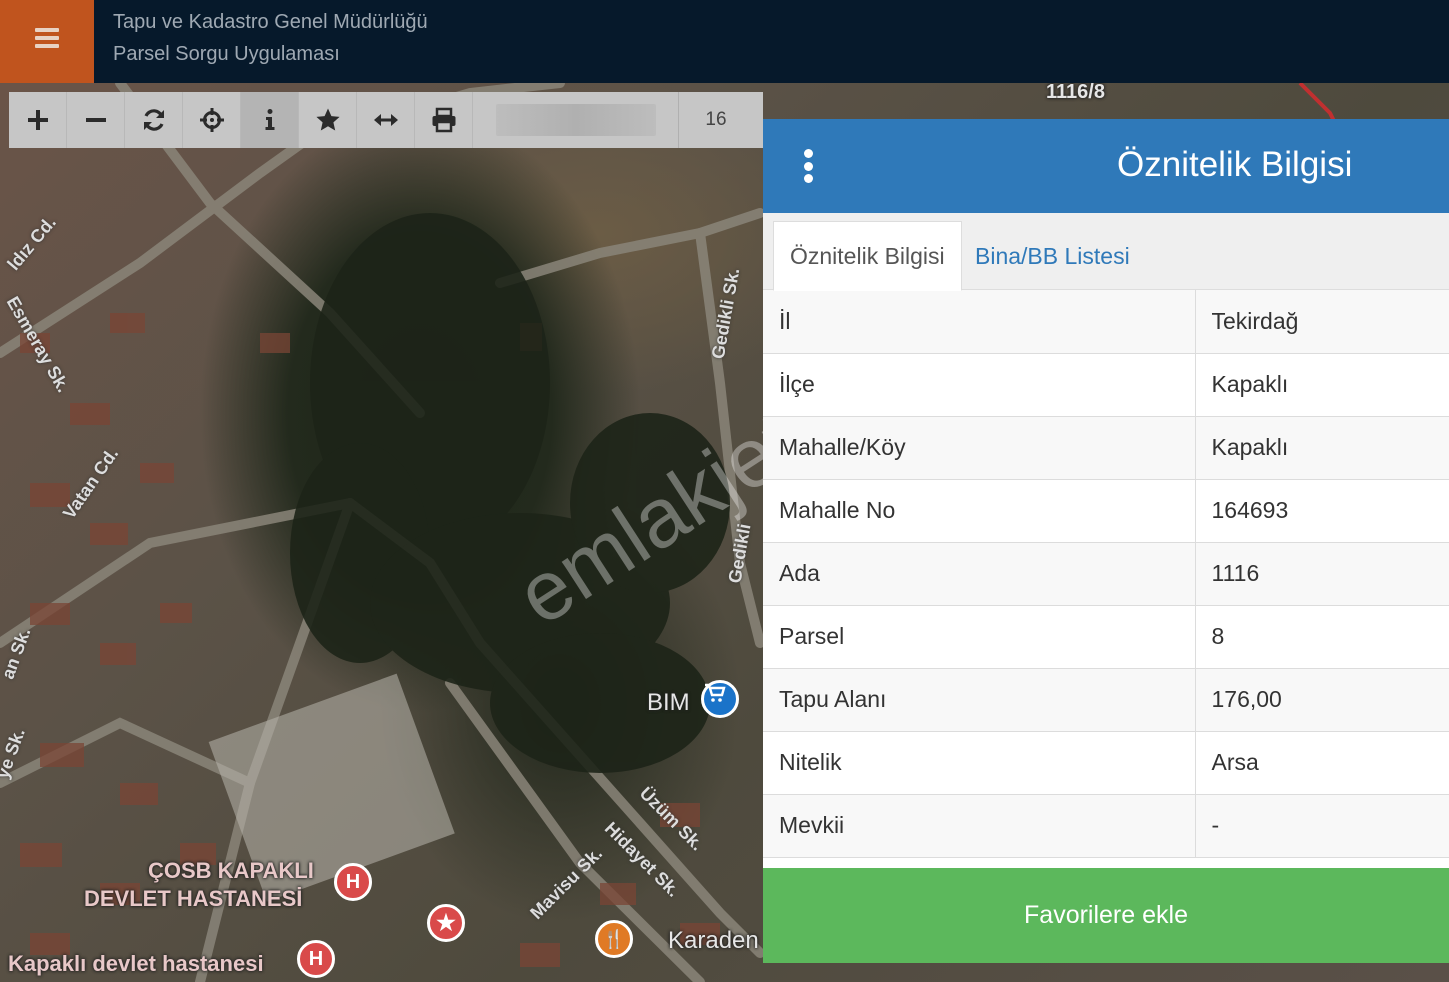  What do you see at coordinates (979, 637) in the screenshot?
I see `attribute-key: Parsel` at bounding box center [979, 637].